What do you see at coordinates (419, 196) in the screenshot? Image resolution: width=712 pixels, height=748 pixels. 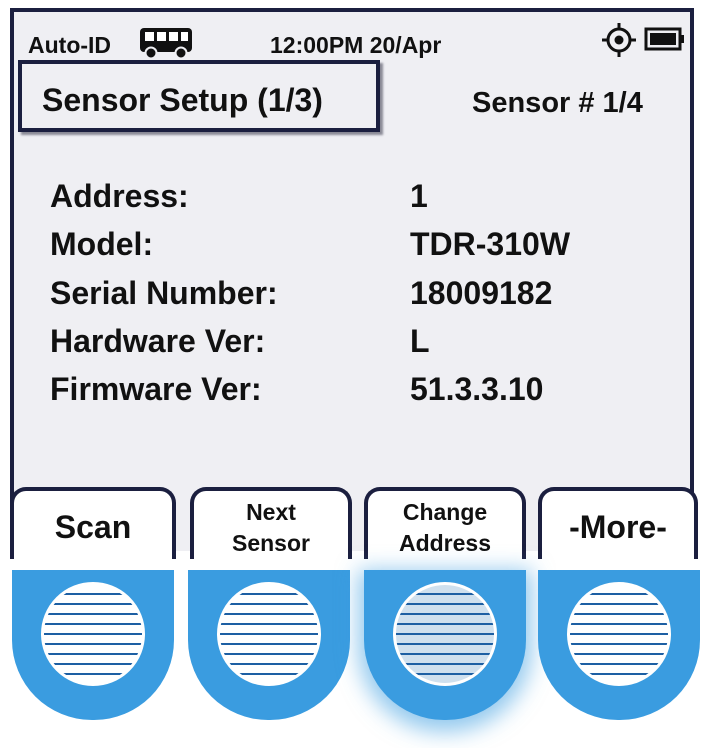 I see `address-value: 1` at bounding box center [419, 196].